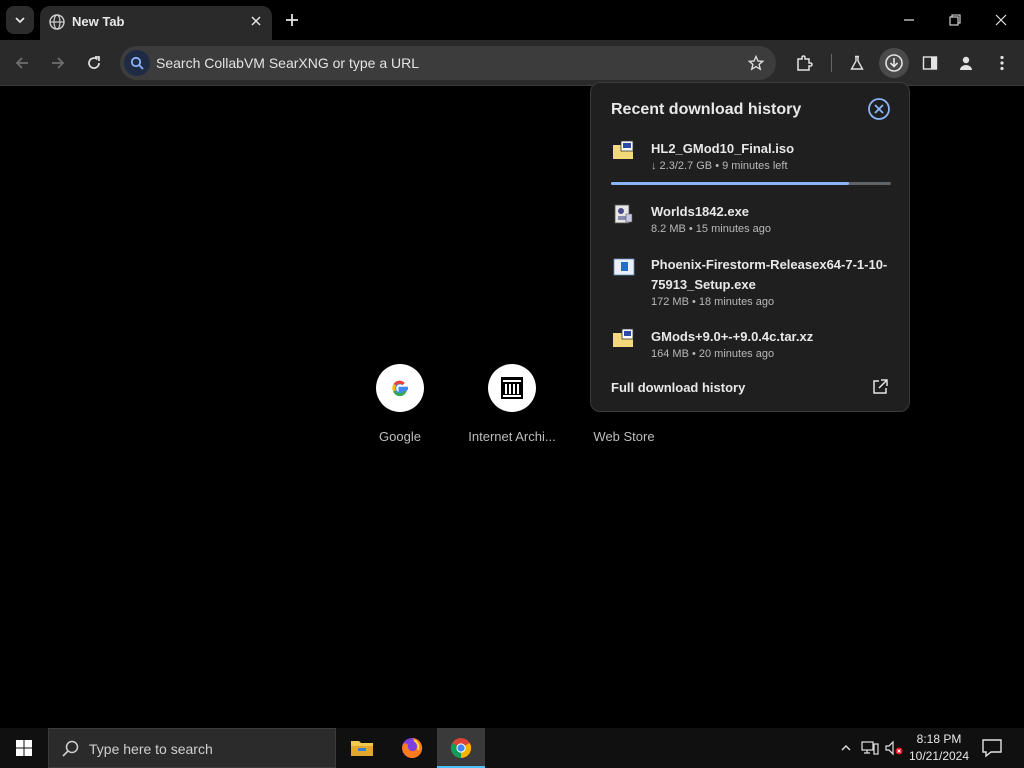 The image size is (1024, 768). I want to click on full-download-history-link: Full download history, so click(678, 387).